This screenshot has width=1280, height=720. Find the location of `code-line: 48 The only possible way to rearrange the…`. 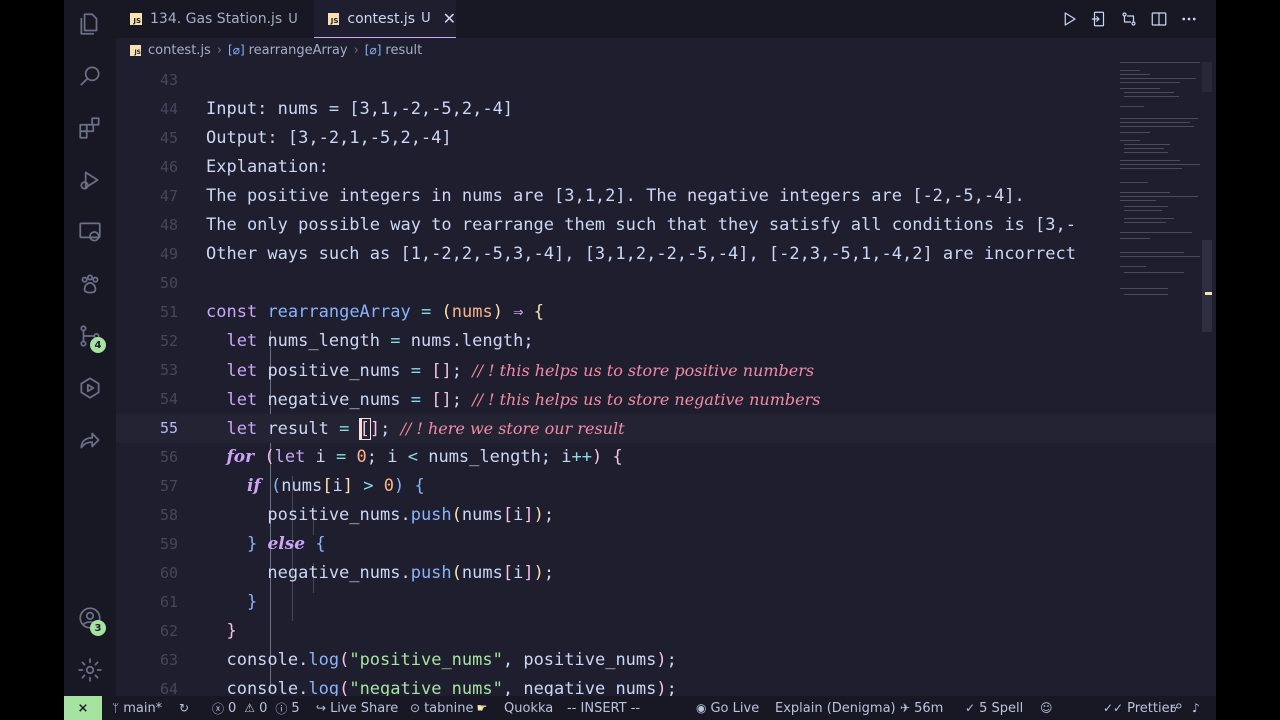

code-line: 48 The only possible way to rearrange the… is located at coordinates (666, 225).